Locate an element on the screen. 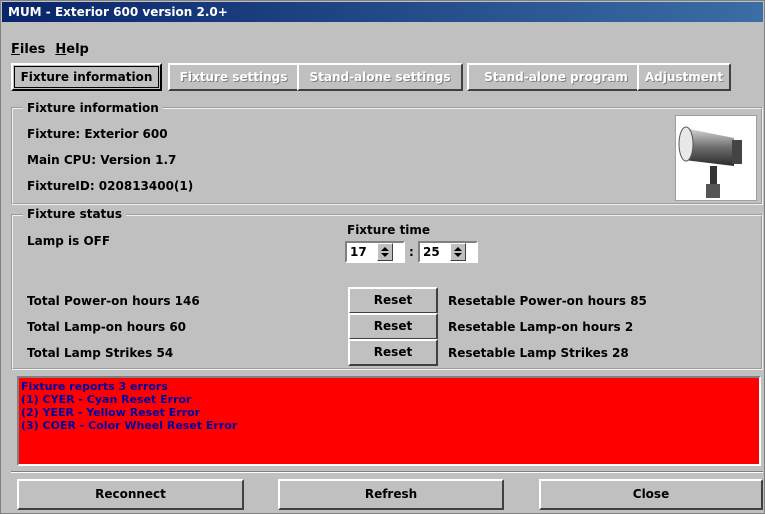  reset-lamp-on-button: Reset is located at coordinates (393, 326).